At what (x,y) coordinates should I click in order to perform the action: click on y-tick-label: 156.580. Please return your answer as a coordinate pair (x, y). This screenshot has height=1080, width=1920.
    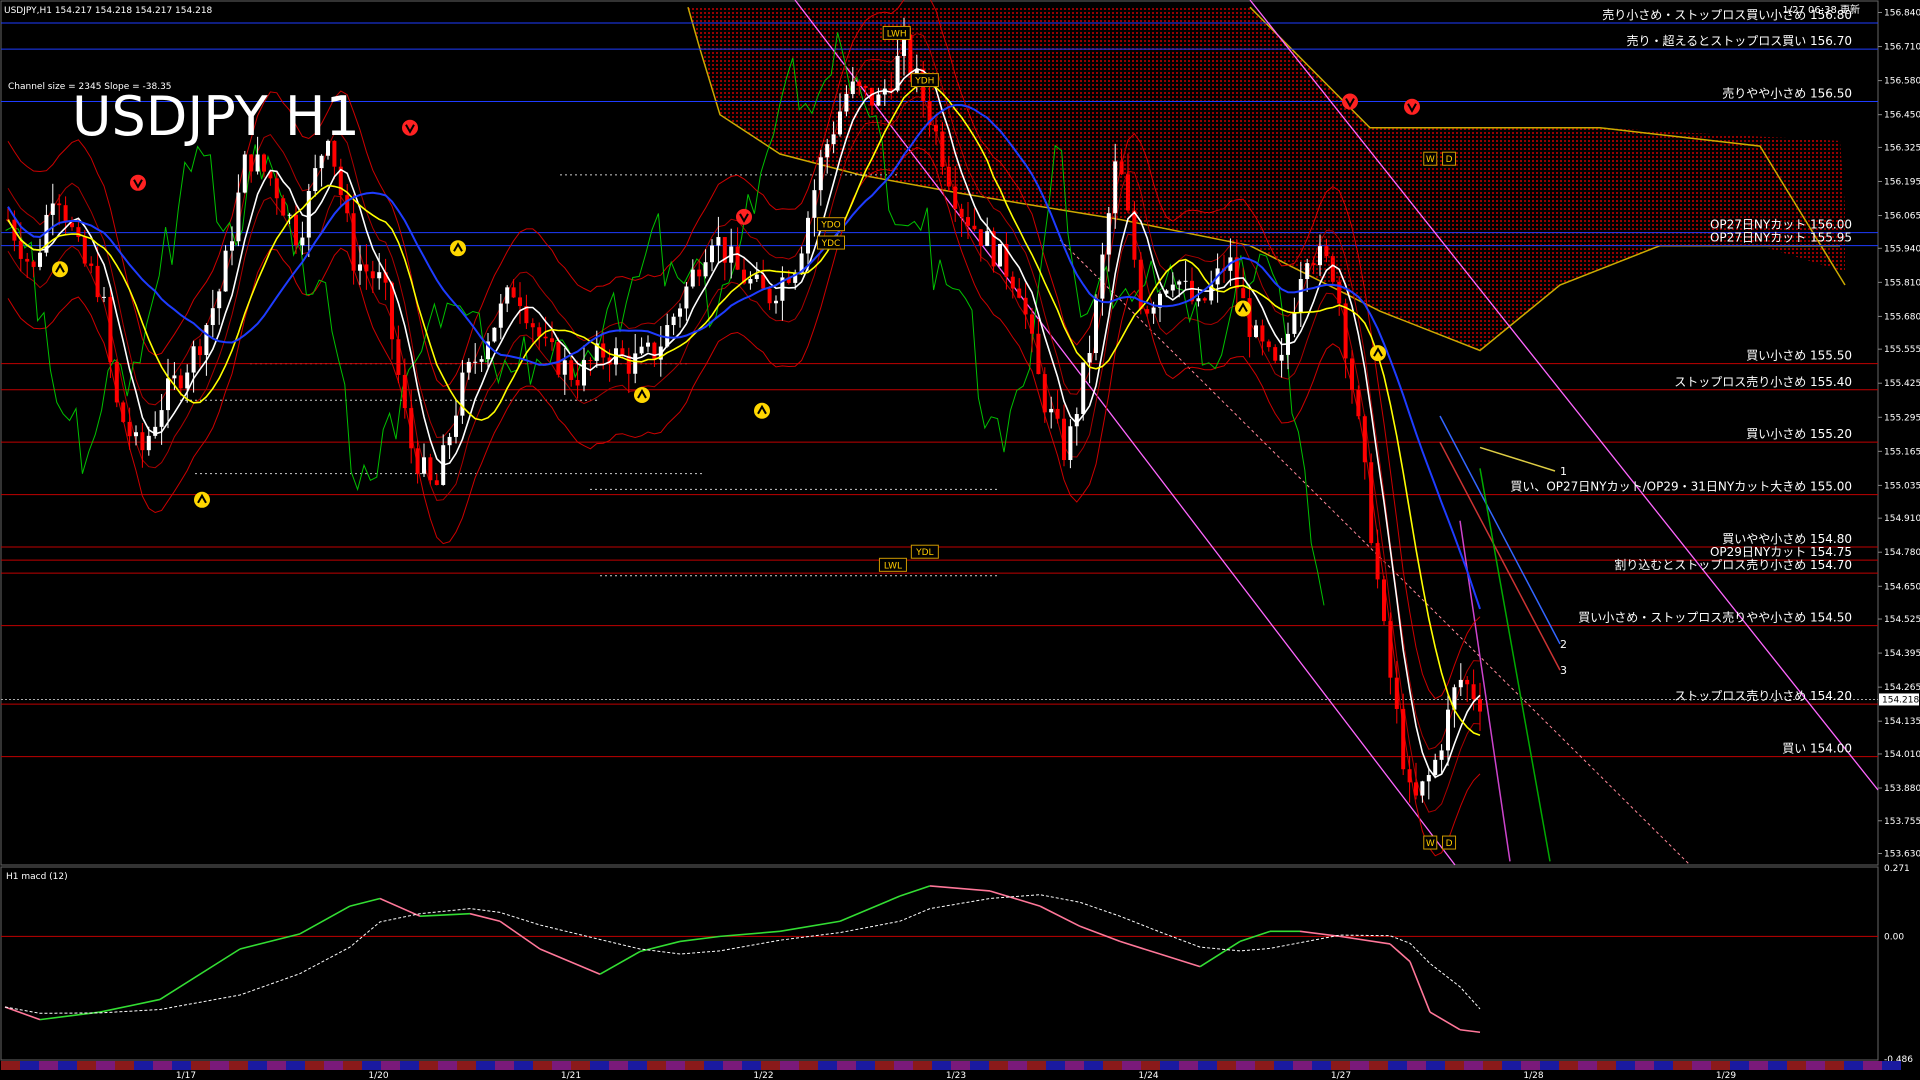
    Looking at the image, I should click on (1902, 82).